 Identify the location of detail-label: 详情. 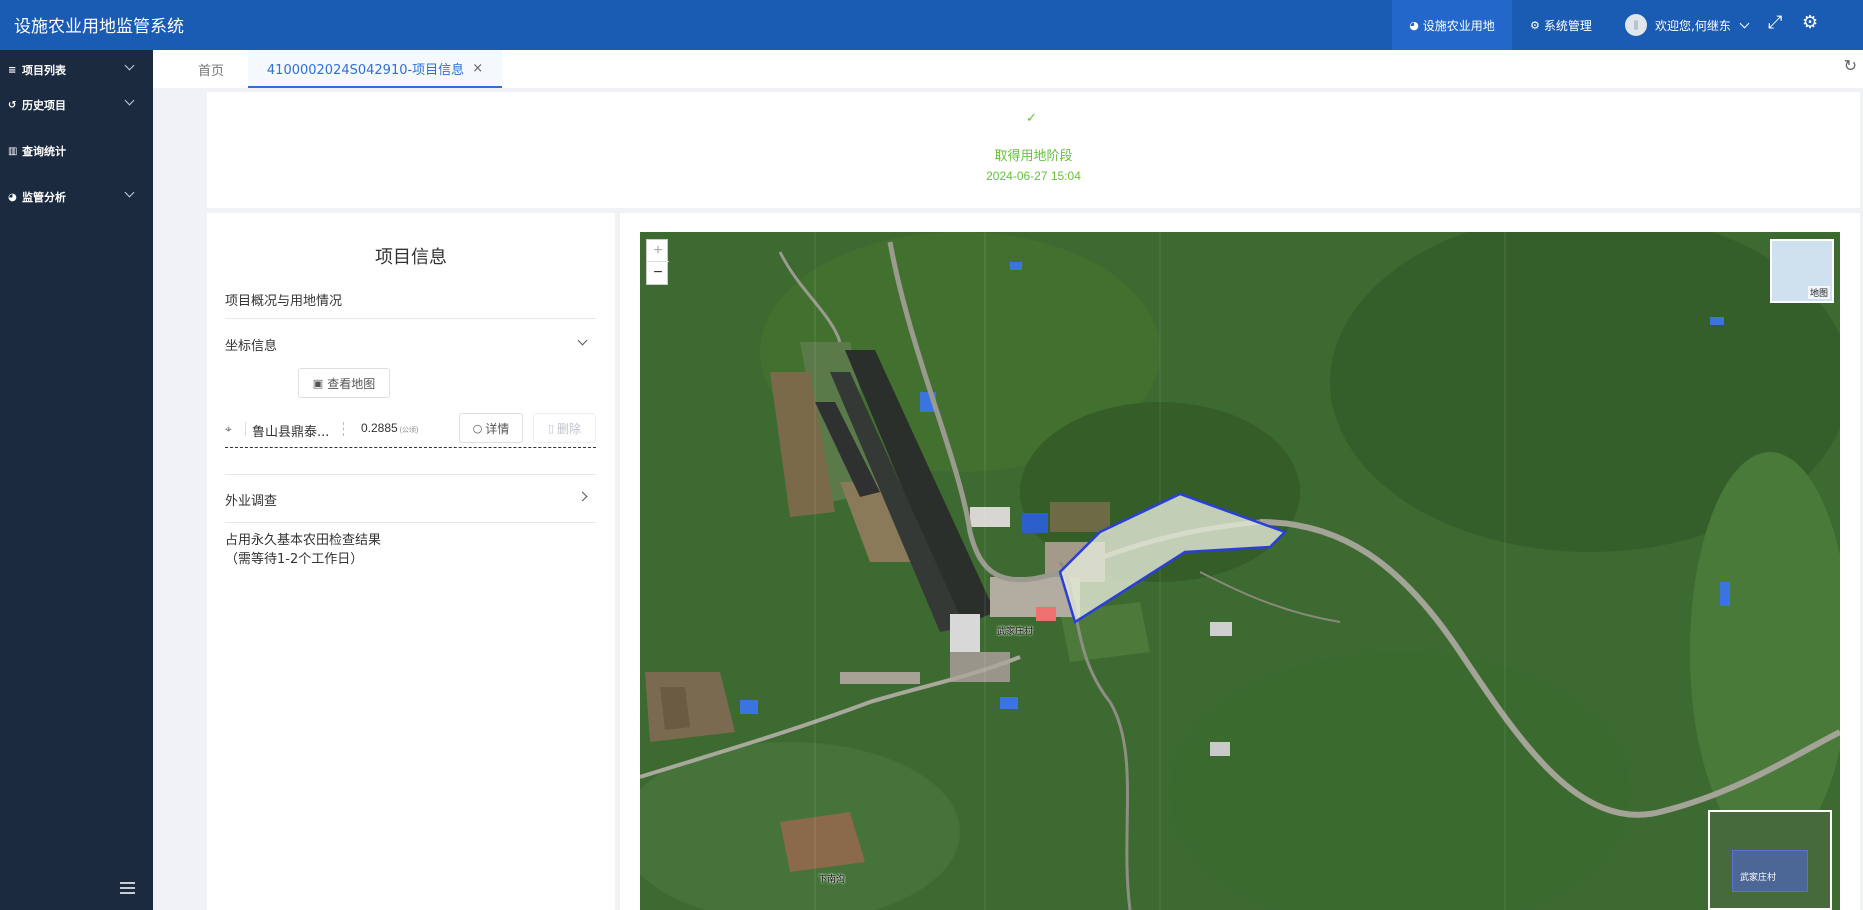
(497, 428).